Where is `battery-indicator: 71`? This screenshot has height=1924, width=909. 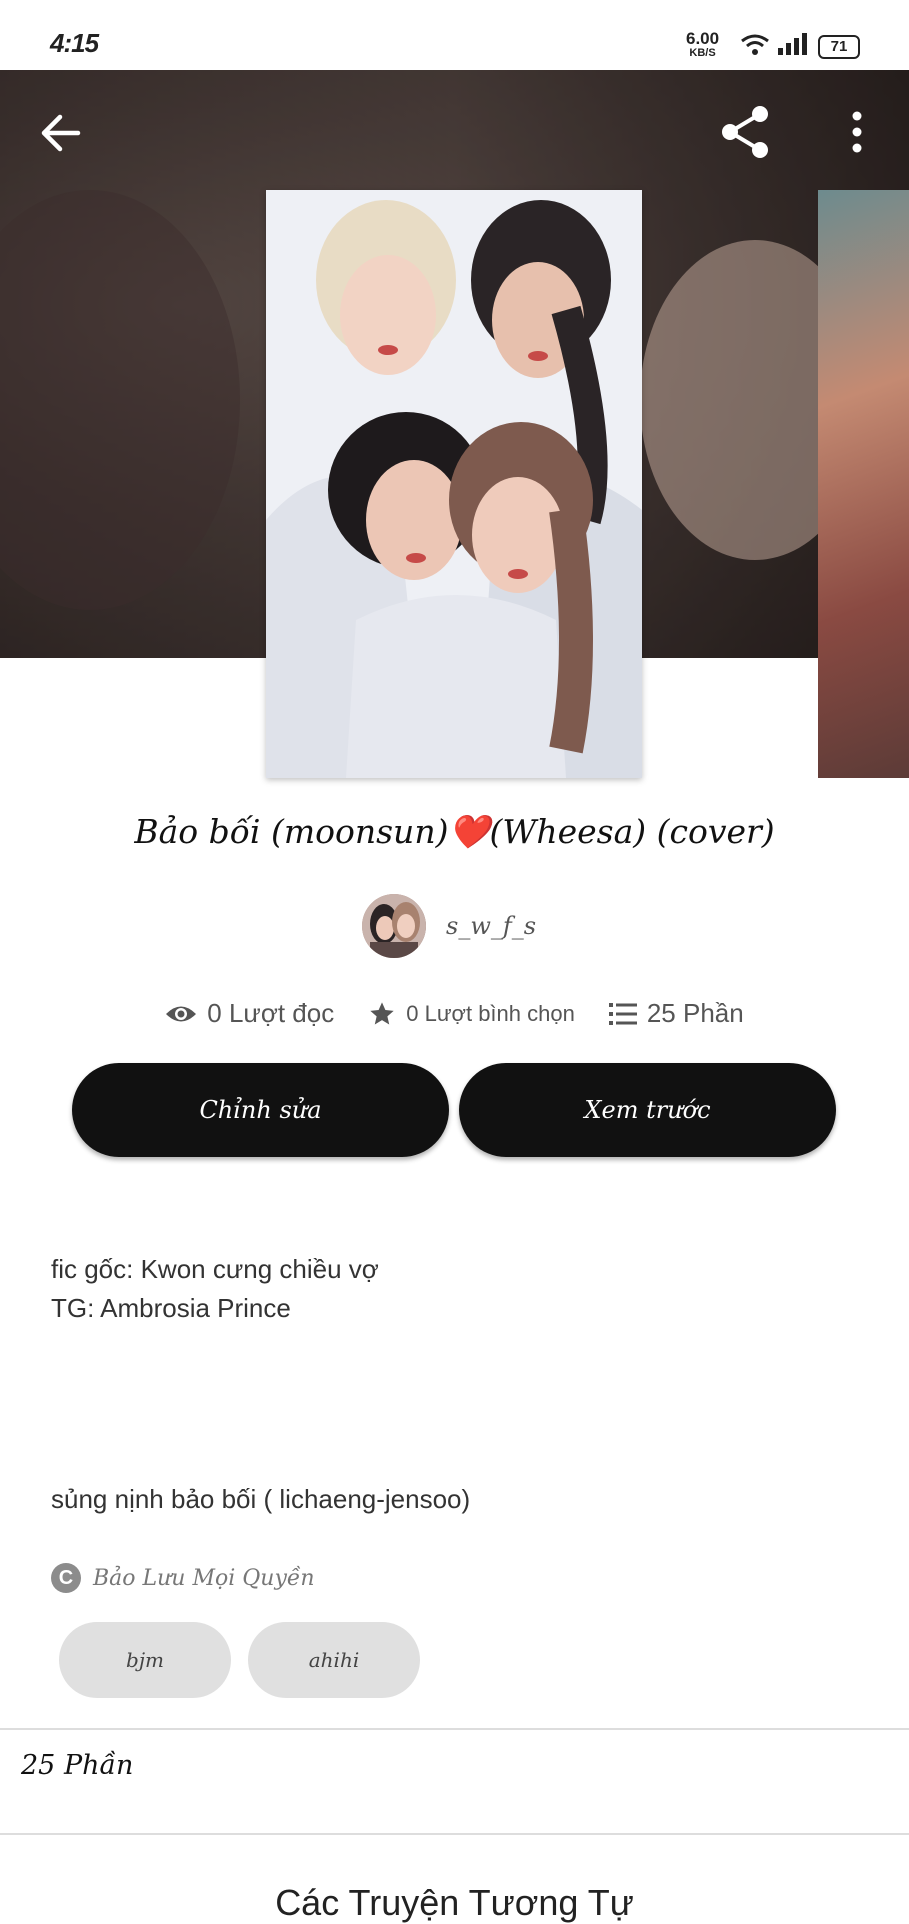 battery-indicator: 71 is located at coordinates (839, 47).